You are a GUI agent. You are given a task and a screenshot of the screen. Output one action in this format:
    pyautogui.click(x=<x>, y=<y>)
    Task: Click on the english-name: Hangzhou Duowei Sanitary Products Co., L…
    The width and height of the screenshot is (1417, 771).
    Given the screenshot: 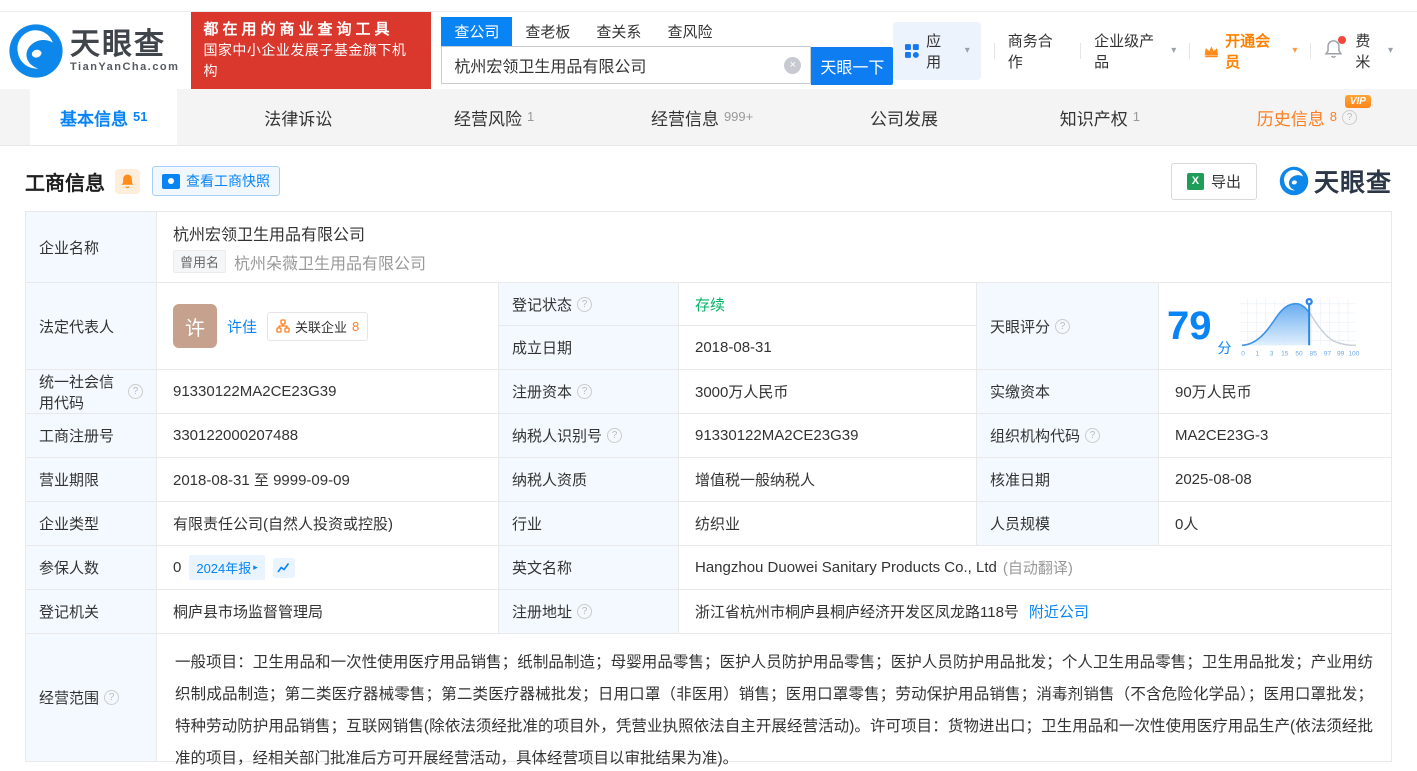 What is the action you would take?
    pyautogui.click(x=846, y=567)
    